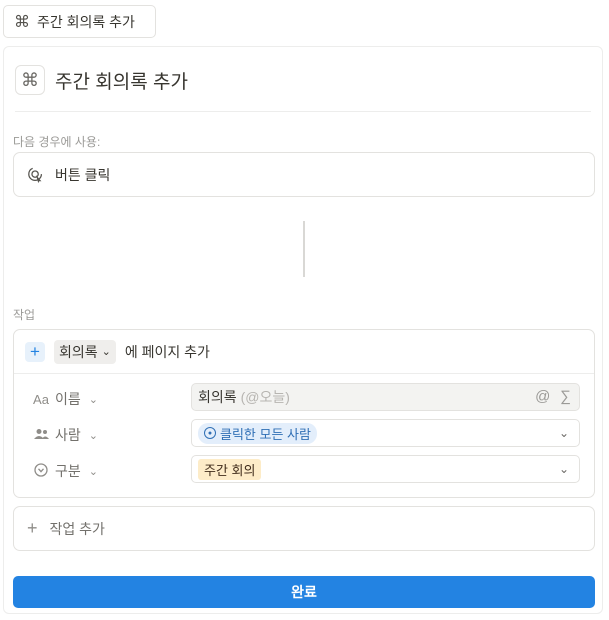 The image size is (609, 620). What do you see at coordinates (41, 399) in the screenshot?
I see `text-type-icon: Aa` at bounding box center [41, 399].